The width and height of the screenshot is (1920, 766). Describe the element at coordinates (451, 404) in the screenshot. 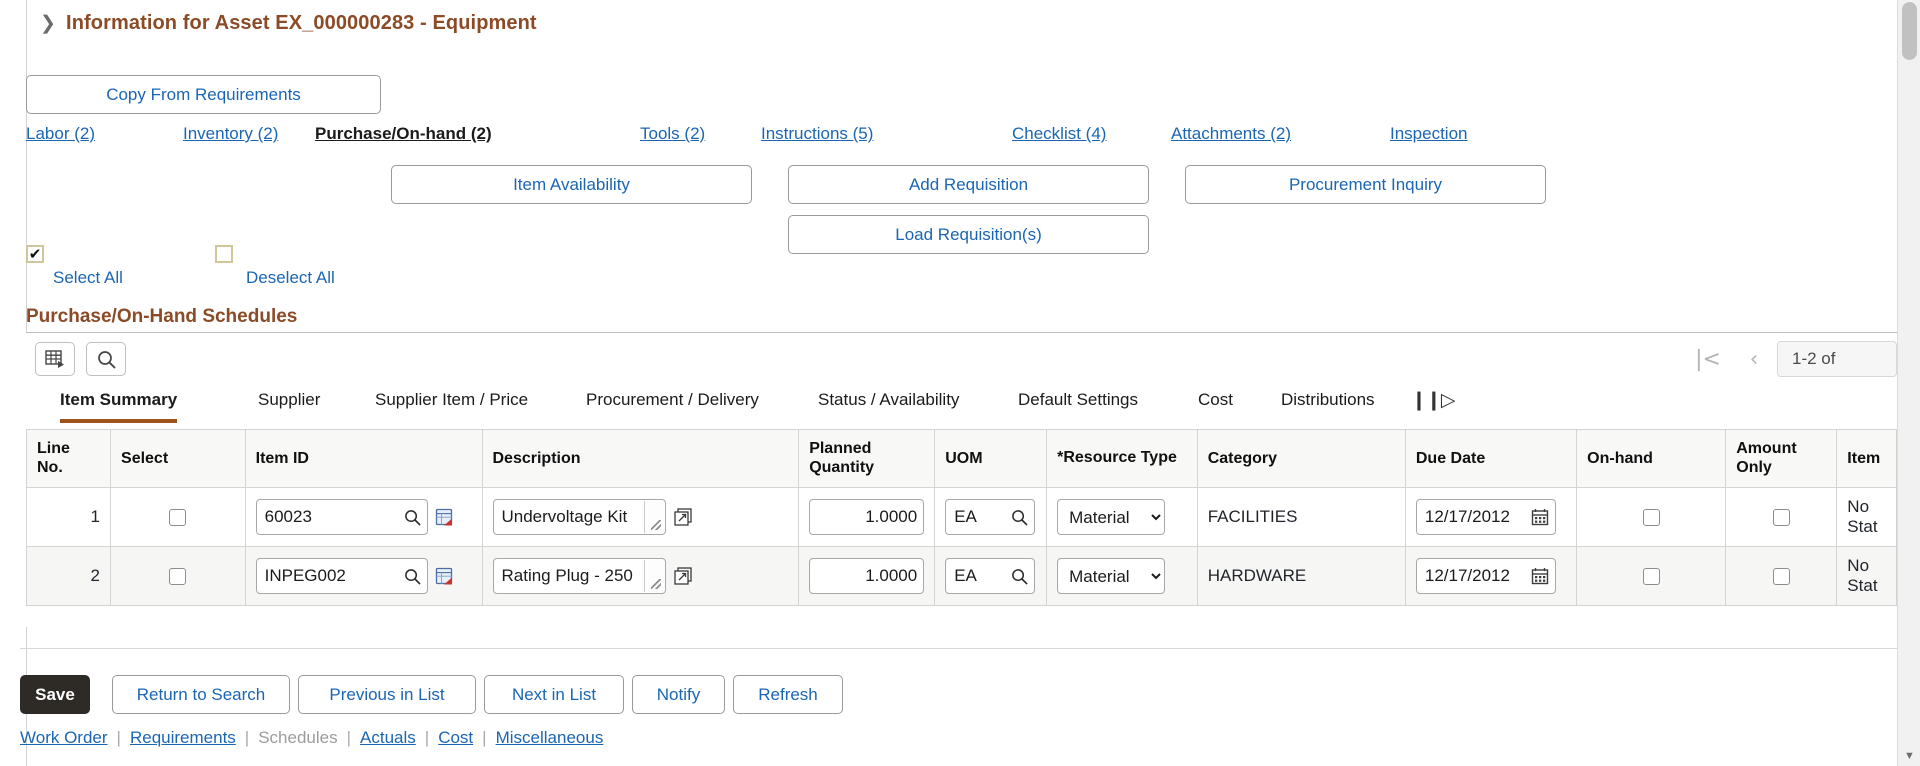

I see `inner-tab-supplier-item-price: Supplier Item / Price` at that location.